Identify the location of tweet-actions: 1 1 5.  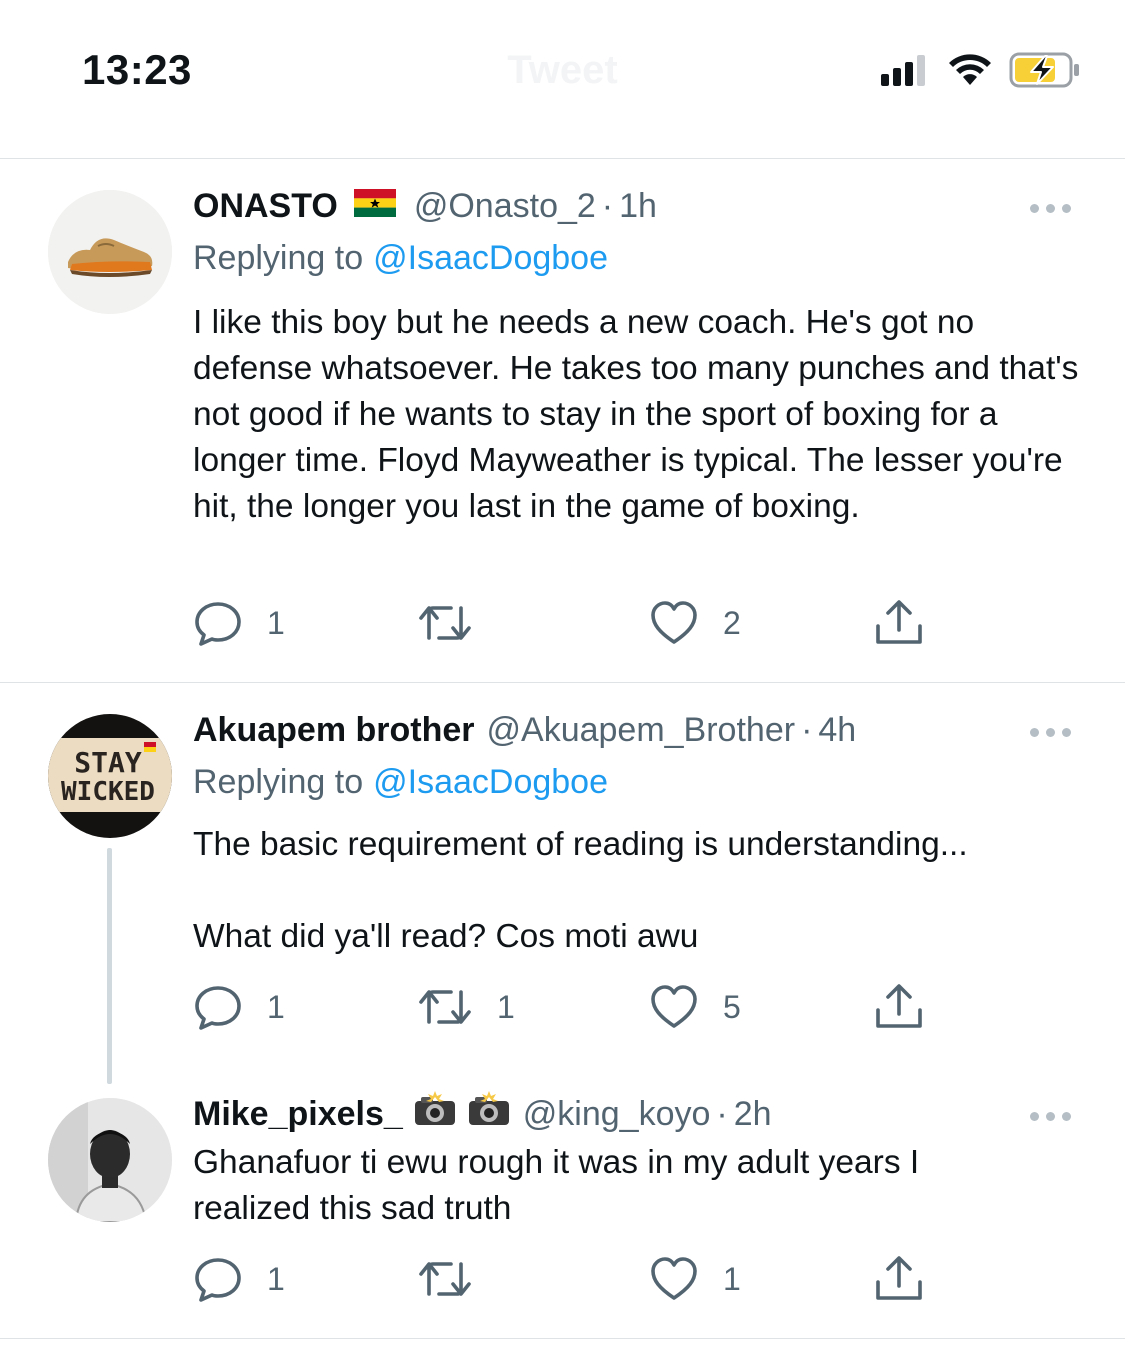
(573, 1007).